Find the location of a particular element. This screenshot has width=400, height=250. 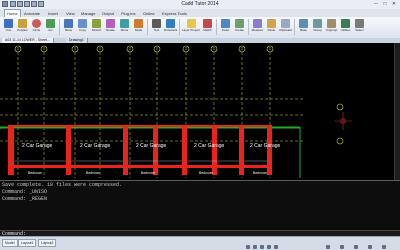

ungroup-icon is located at coordinates (331, 23).